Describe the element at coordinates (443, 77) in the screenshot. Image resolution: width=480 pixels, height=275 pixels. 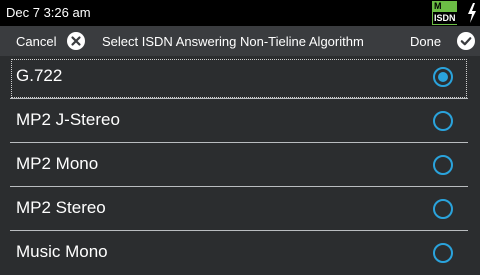
I see `radio-selected-icon` at that location.